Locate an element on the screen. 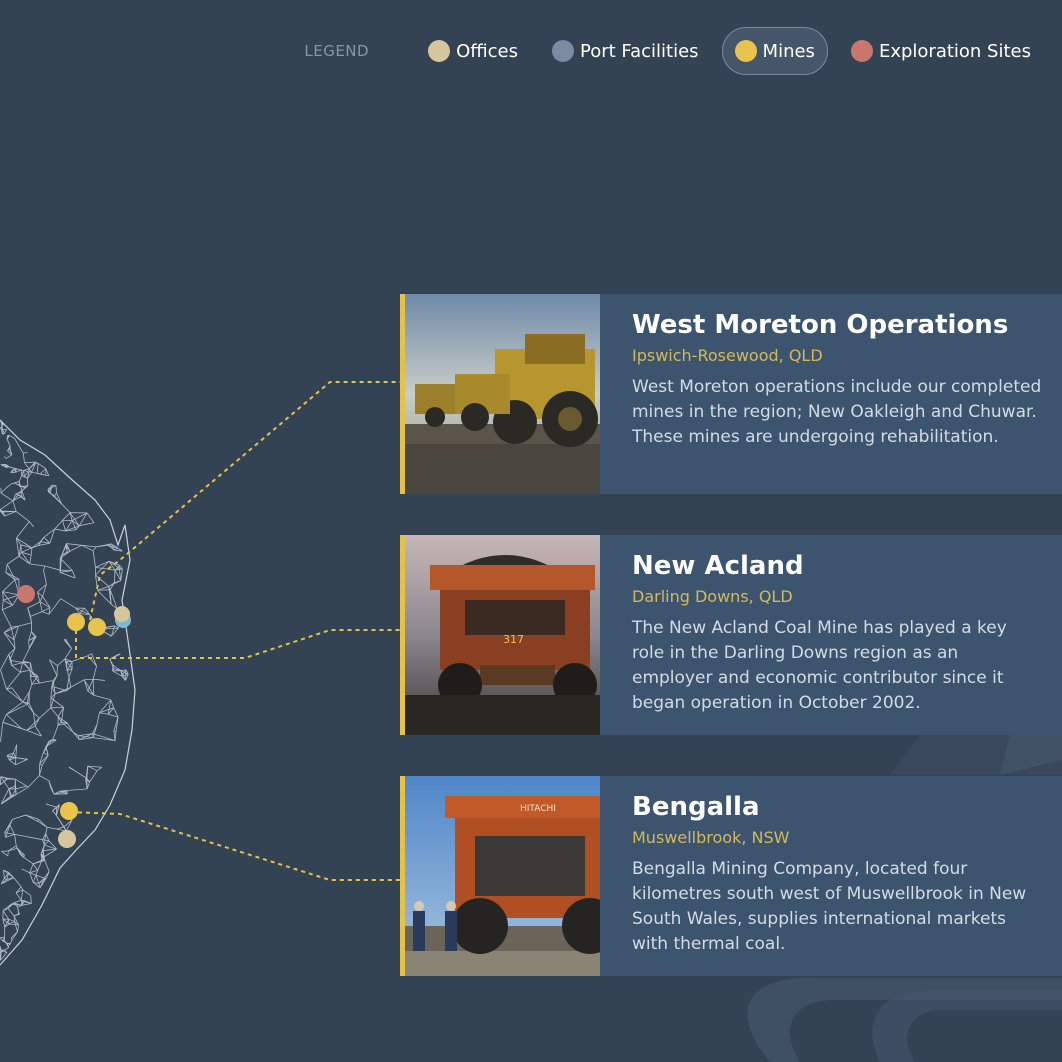 The height and width of the screenshot is (1062, 1062). legend-label: Exploration Sites is located at coordinates (954, 51).